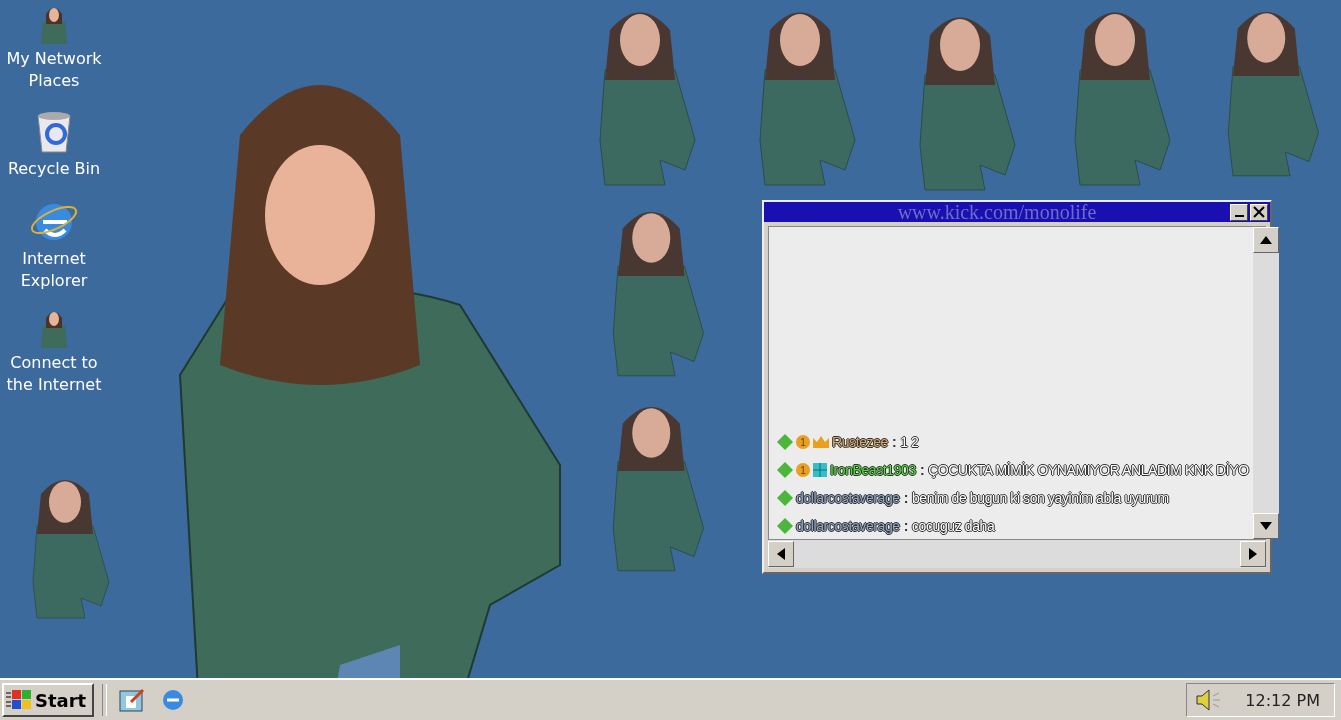  I want to click on windows-flag-icon, so click(19, 700).